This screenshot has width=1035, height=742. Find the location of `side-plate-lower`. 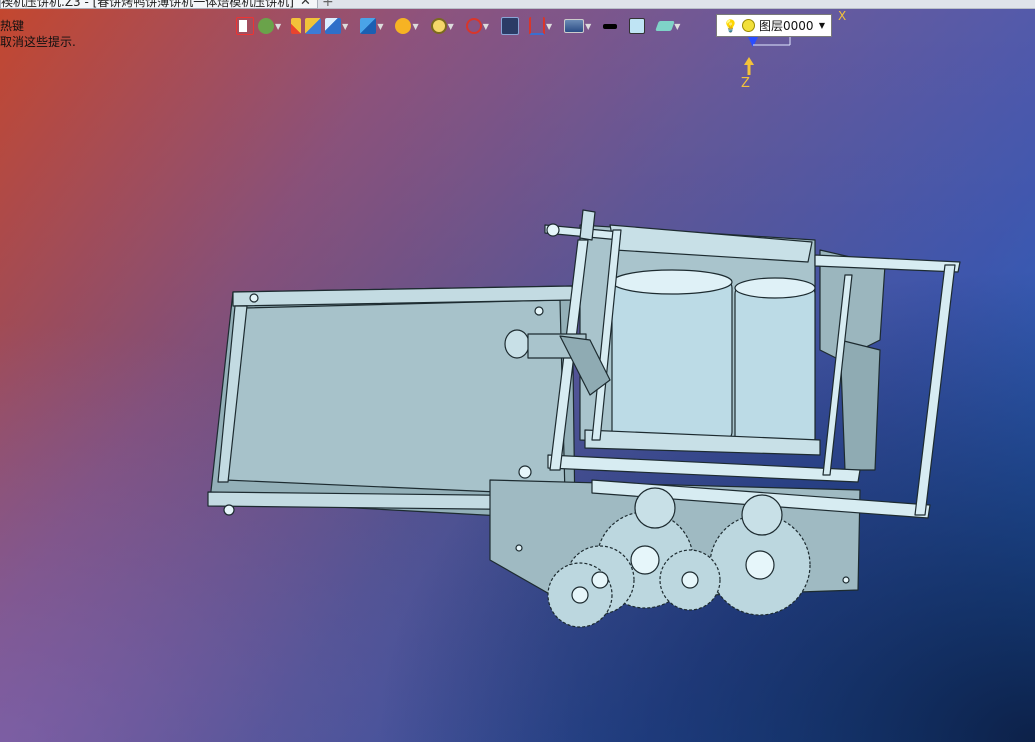

side-plate-lower is located at coordinates (860, 405).